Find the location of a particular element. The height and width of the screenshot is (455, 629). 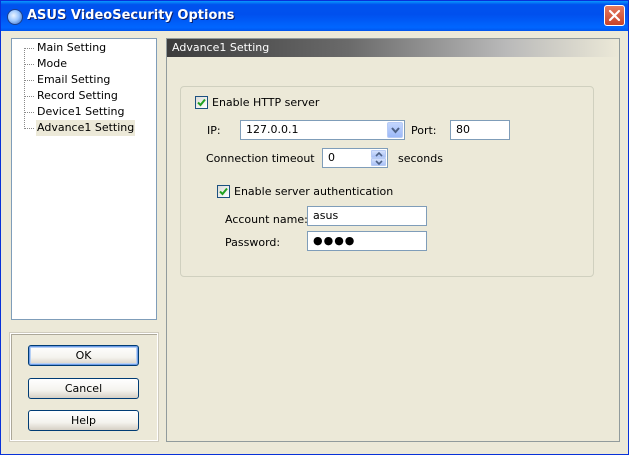

arrow-down-icon is located at coordinates (379, 162).